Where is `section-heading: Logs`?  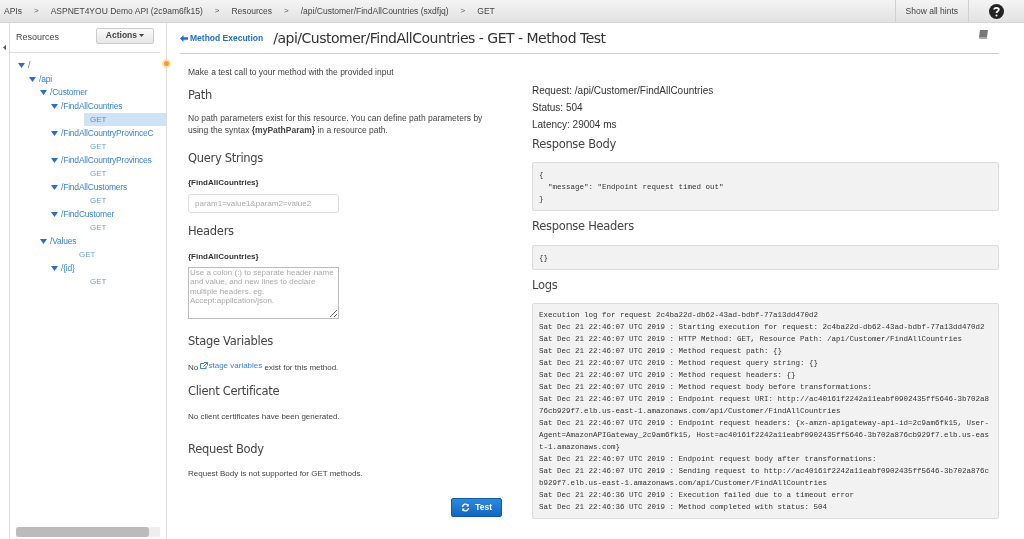
section-heading: Logs is located at coordinates (545, 285).